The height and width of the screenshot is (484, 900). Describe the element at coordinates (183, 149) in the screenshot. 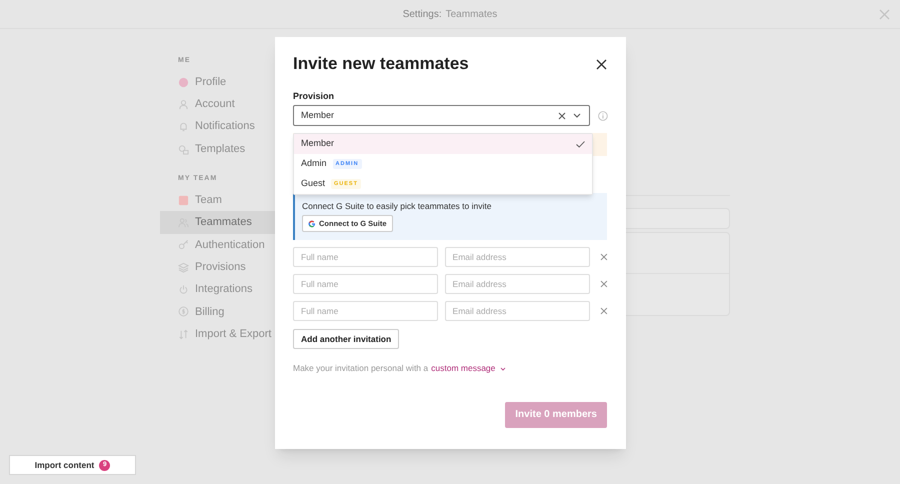

I see `shapes-icon` at that location.